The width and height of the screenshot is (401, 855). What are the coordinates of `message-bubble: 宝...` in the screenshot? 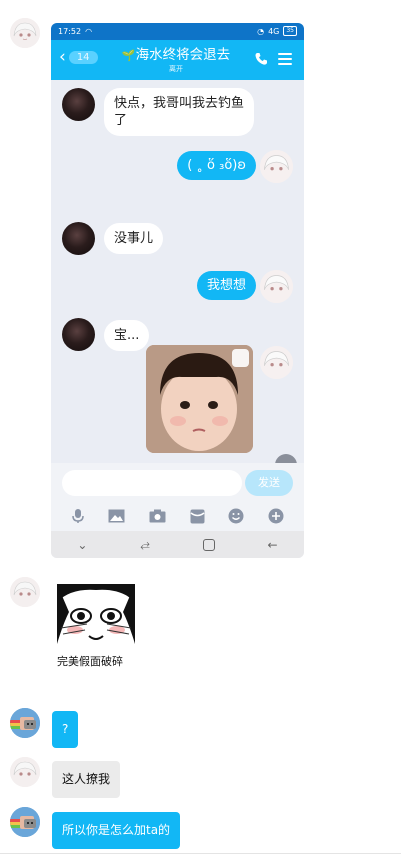 It's located at (127, 335).